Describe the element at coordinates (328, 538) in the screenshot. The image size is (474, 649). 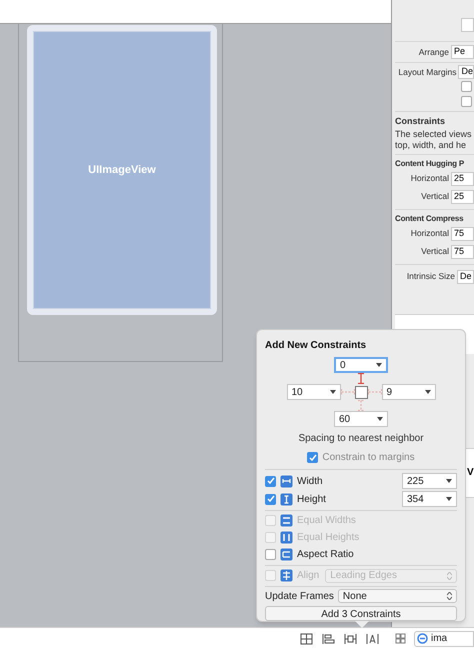
I see `option-label: Equal Heights` at that location.